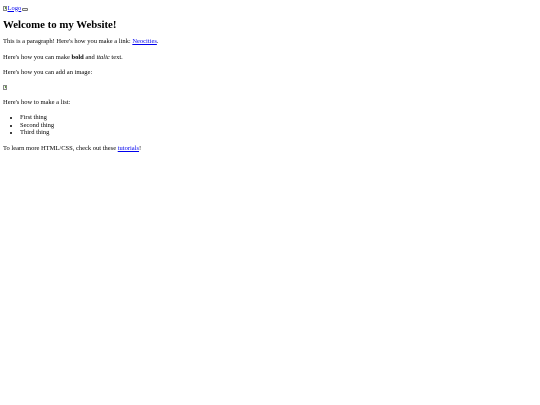 Image resolution: width=540 pixels, height=405 pixels. What do you see at coordinates (278, 125) in the screenshot?
I see `list-item: Second thing` at bounding box center [278, 125].